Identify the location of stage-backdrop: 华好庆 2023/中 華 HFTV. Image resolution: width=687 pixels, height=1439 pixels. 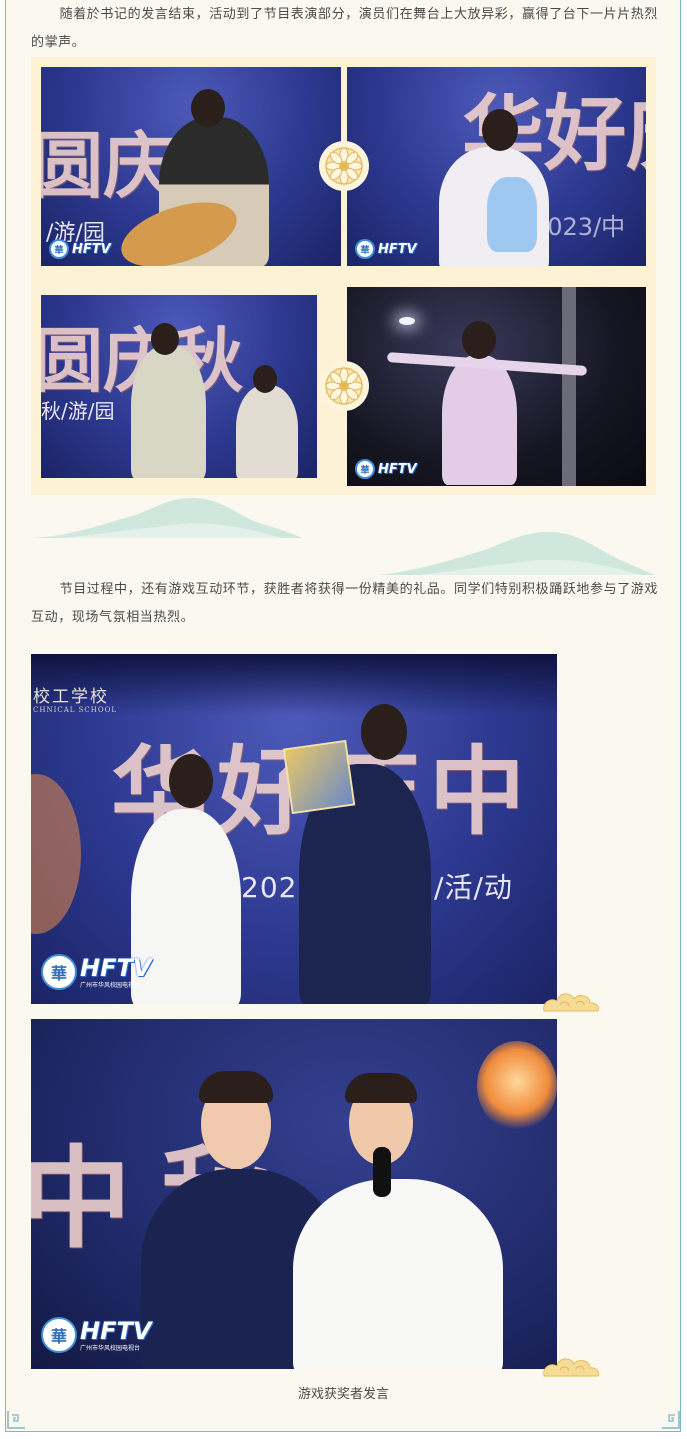
(496, 166).